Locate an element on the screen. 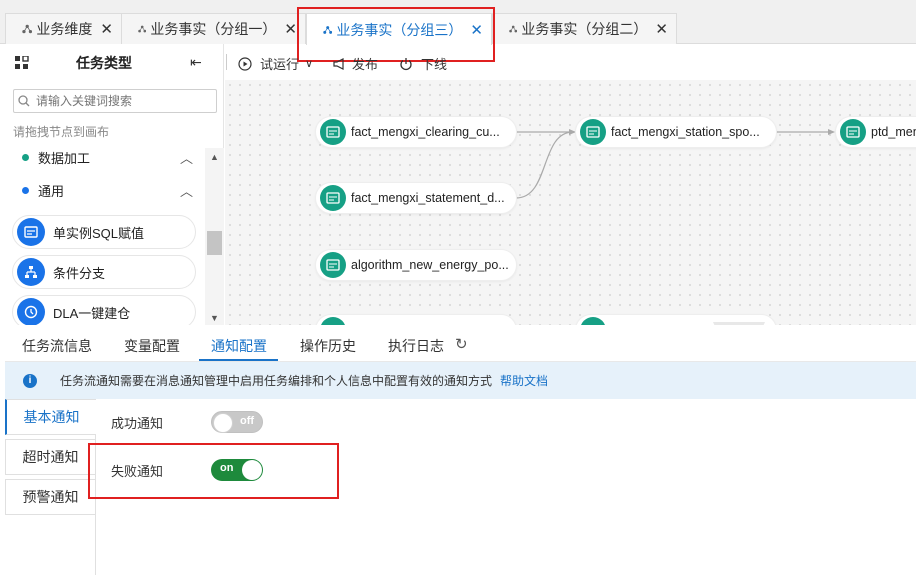  task-node-partial is located at coordinates (416, 319).